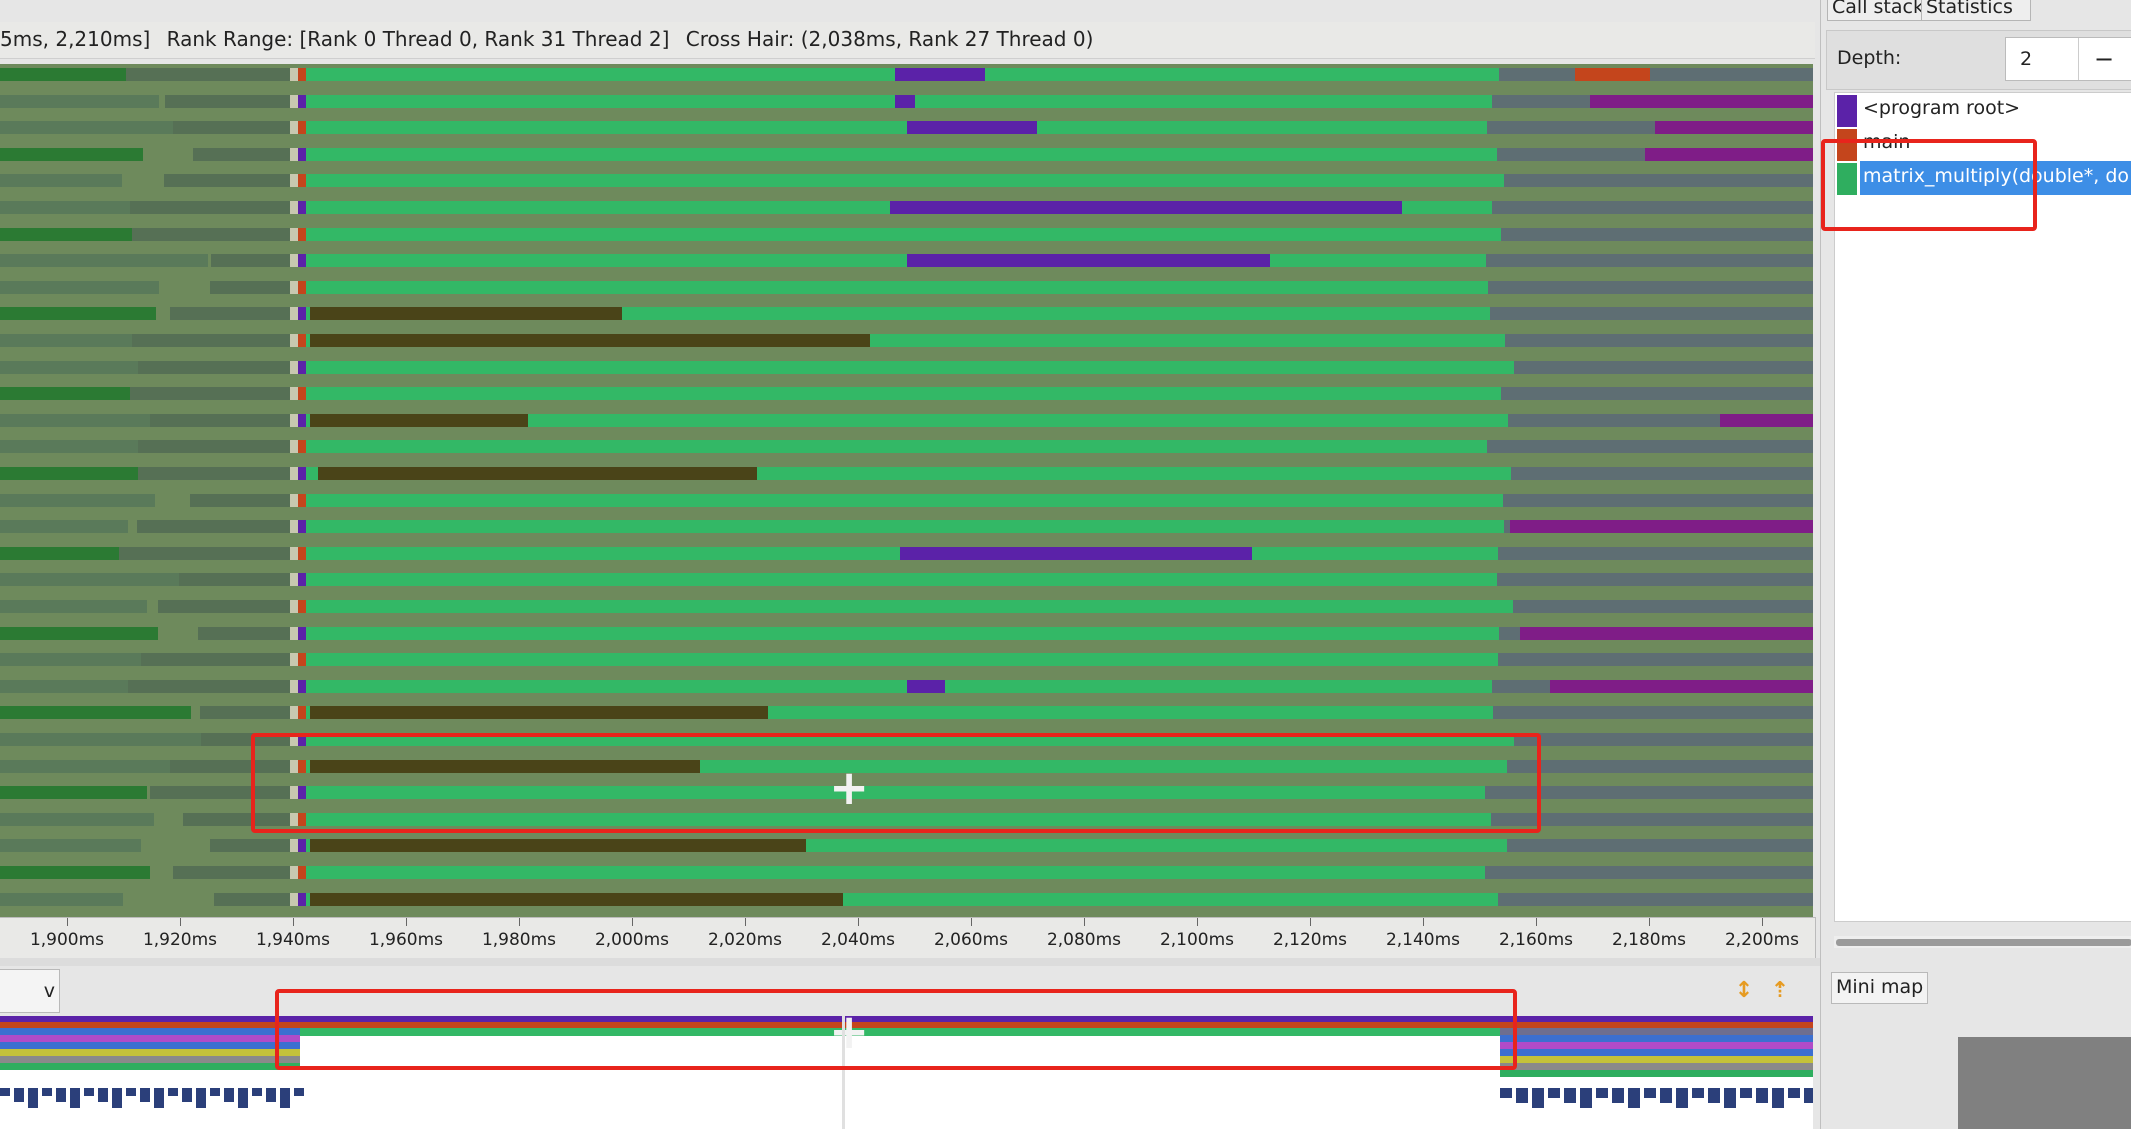 The width and height of the screenshot is (2131, 1129). What do you see at coordinates (1065, 962) in the screenshot?
I see `splitter` at bounding box center [1065, 962].